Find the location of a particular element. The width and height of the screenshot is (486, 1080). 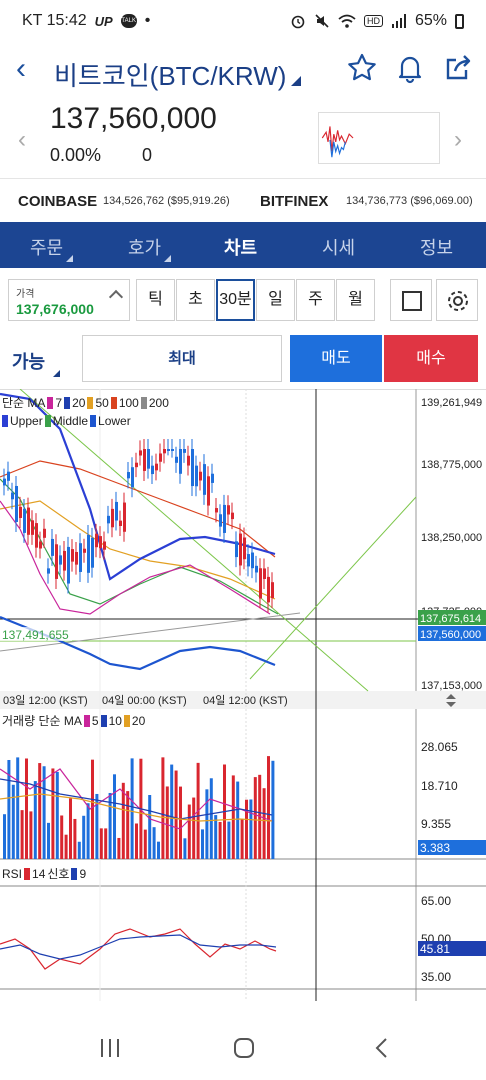

battery-icon is located at coordinates (459, 21).